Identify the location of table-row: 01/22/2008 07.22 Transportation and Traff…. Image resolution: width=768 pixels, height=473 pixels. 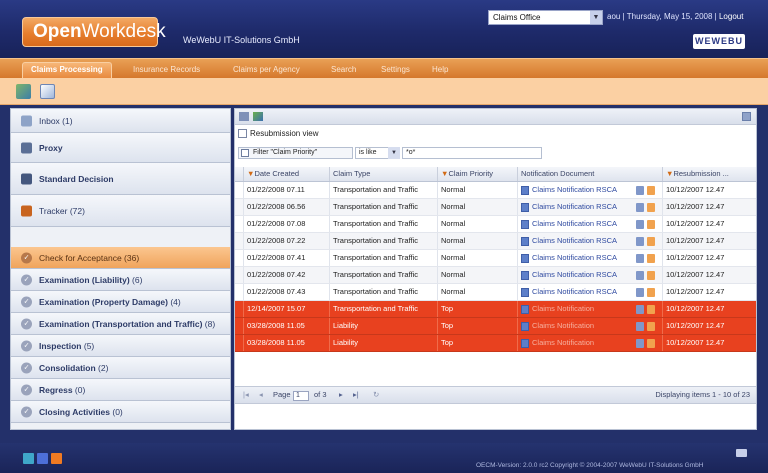
(495, 241).